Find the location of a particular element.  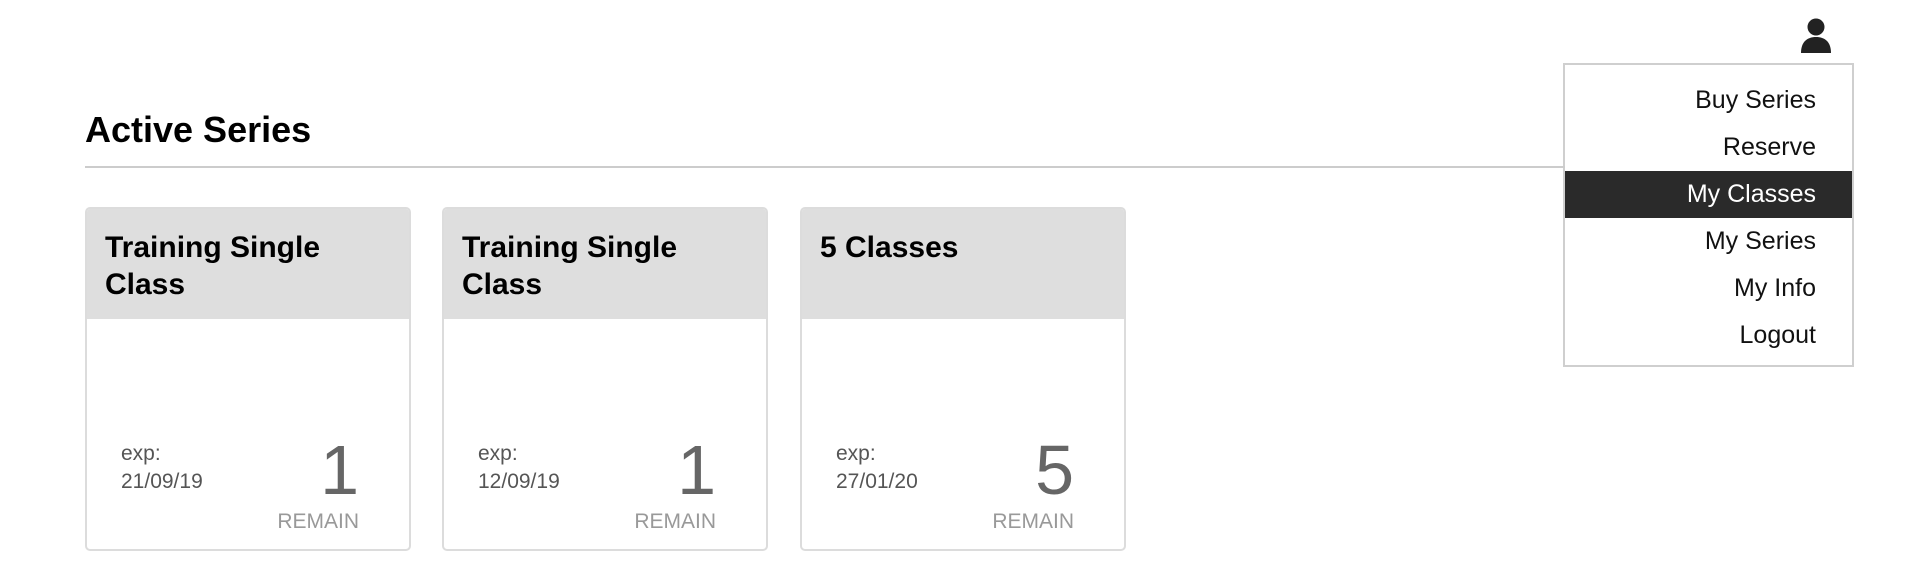

menu-item-my-classes: My Classes is located at coordinates (1708, 194).